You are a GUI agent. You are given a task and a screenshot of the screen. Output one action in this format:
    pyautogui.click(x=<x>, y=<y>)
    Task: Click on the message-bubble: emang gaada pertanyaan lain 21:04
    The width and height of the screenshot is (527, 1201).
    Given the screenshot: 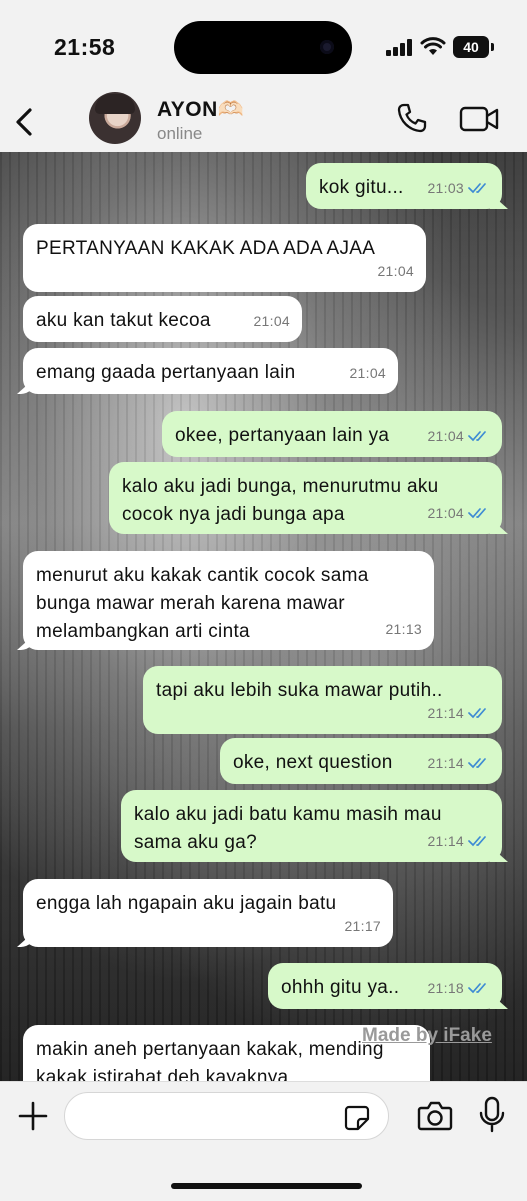 What is the action you would take?
    pyautogui.click(x=210, y=371)
    